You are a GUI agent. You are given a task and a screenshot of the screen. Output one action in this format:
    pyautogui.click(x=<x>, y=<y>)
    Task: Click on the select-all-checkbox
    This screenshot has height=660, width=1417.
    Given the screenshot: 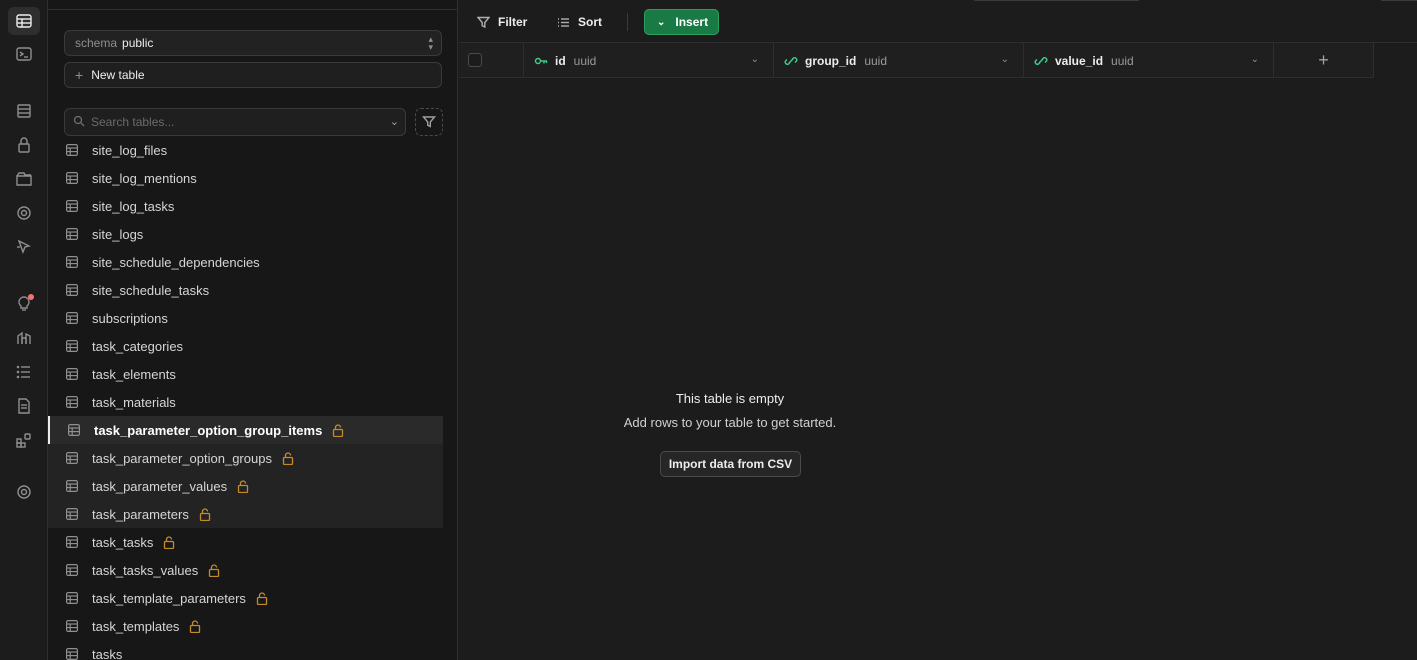 What is the action you would take?
    pyautogui.click(x=475, y=60)
    